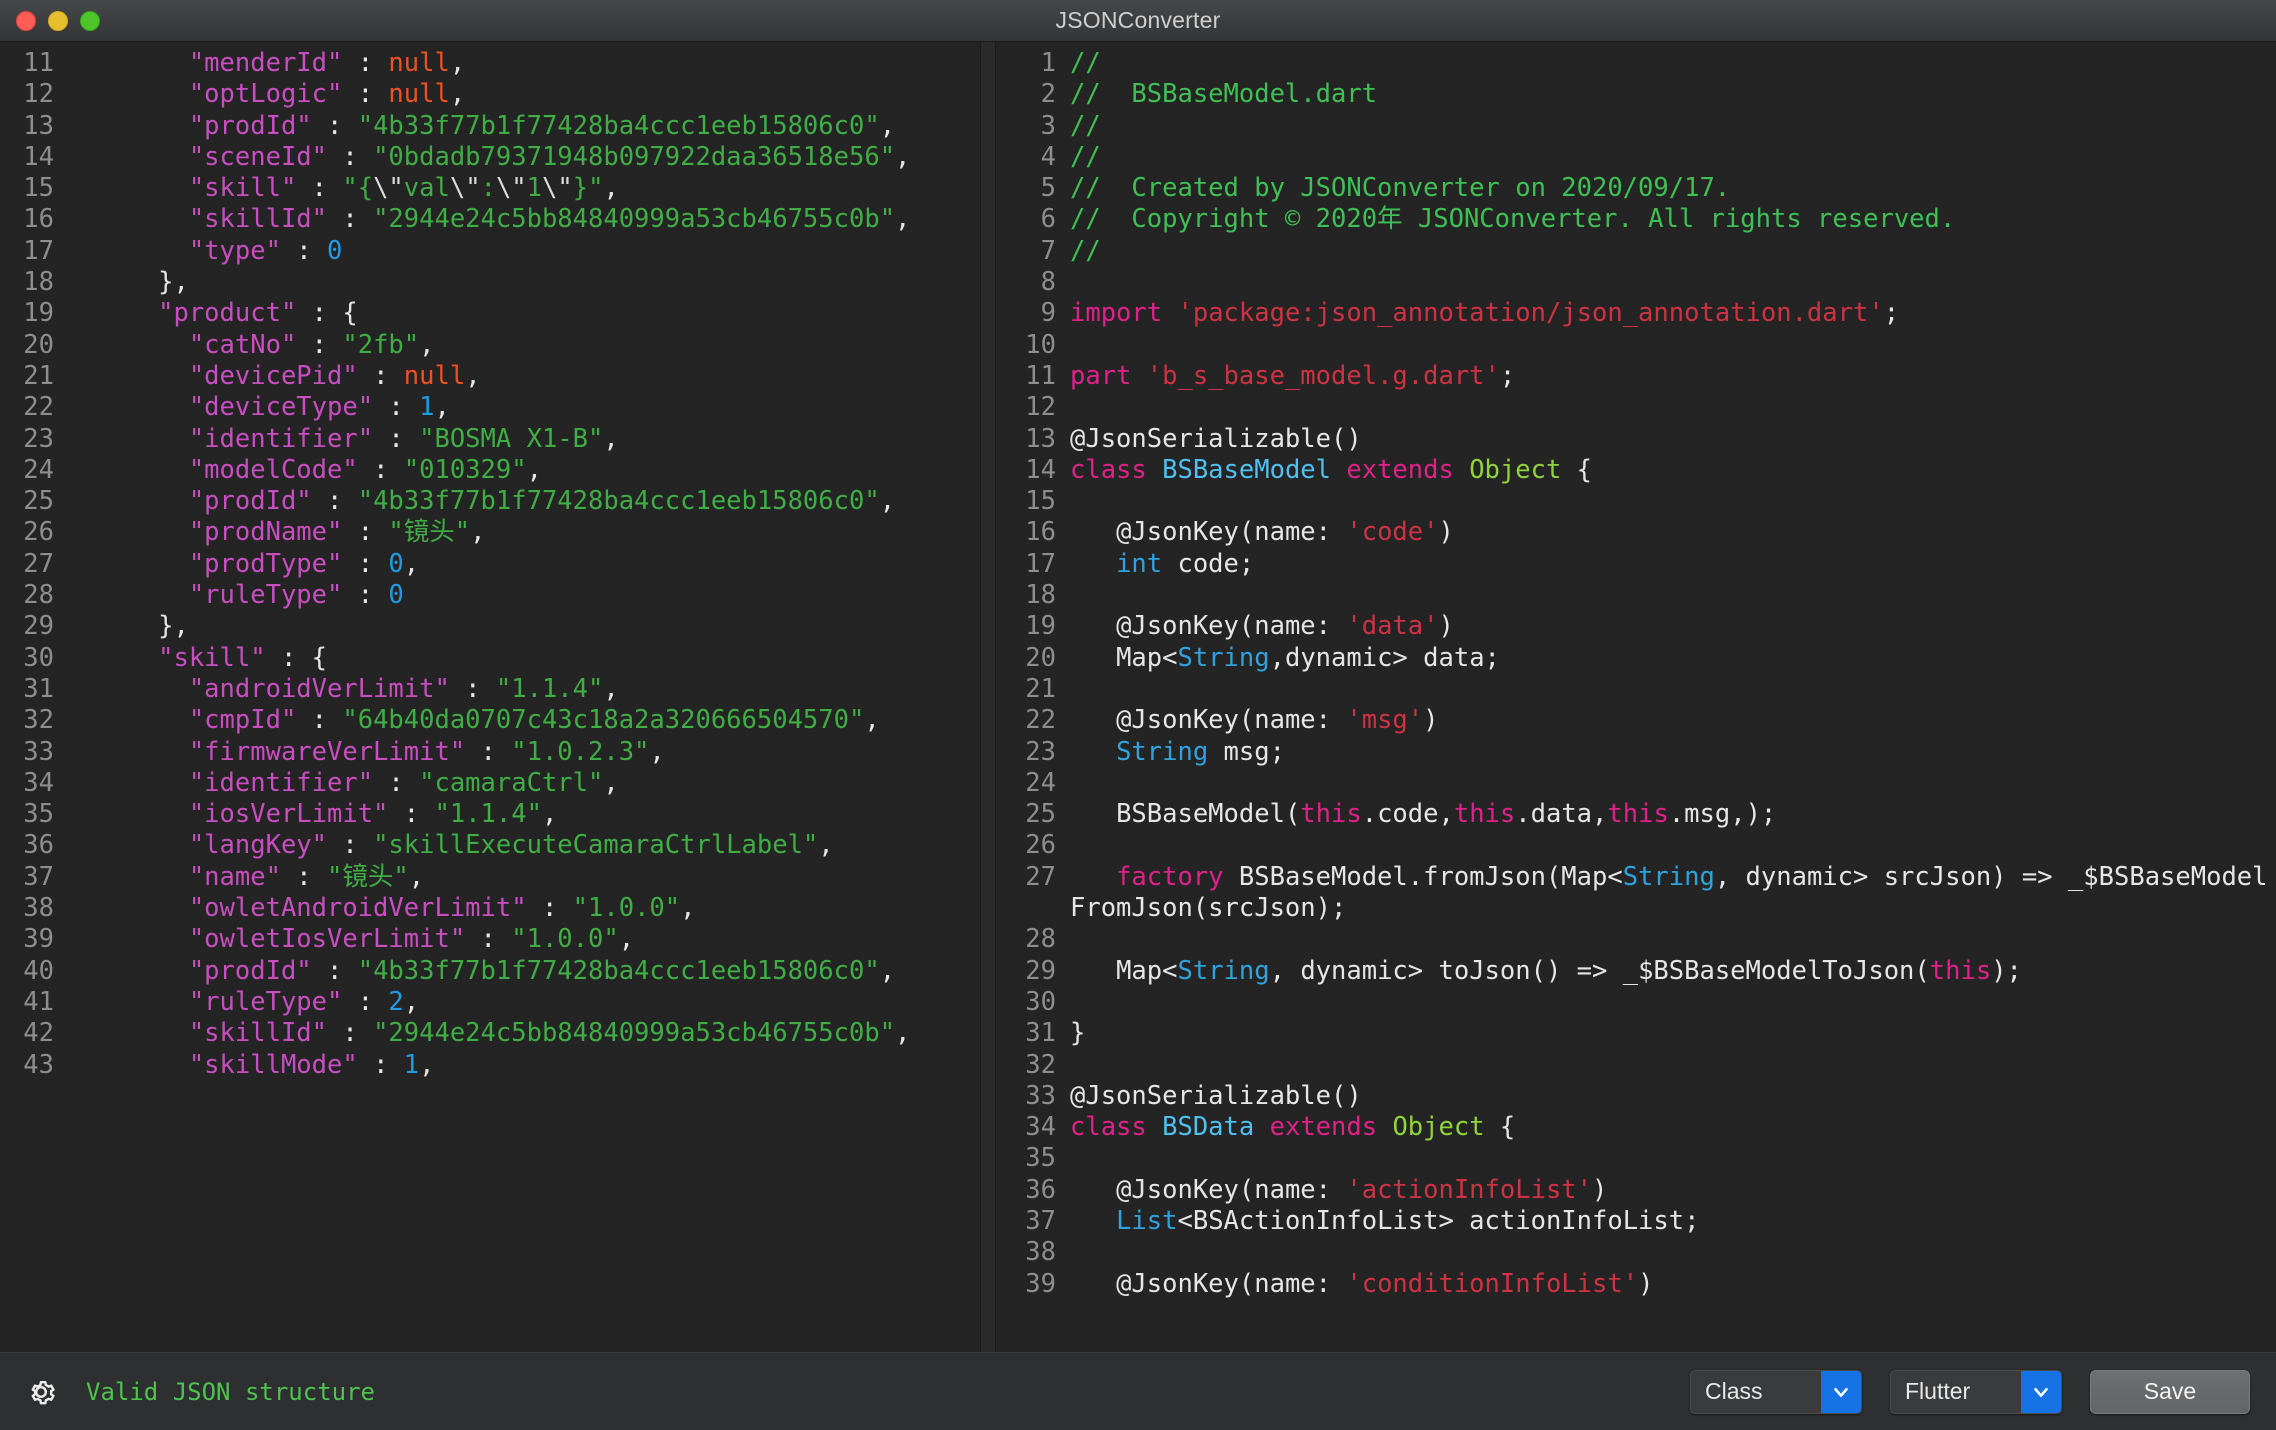 Image resolution: width=2276 pixels, height=1430 pixels. Describe the element at coordinates (490, 908) in the screenshot. I see `code-line: 38 "owletAndroidVerLimit" : "1.0.0",` at that location.